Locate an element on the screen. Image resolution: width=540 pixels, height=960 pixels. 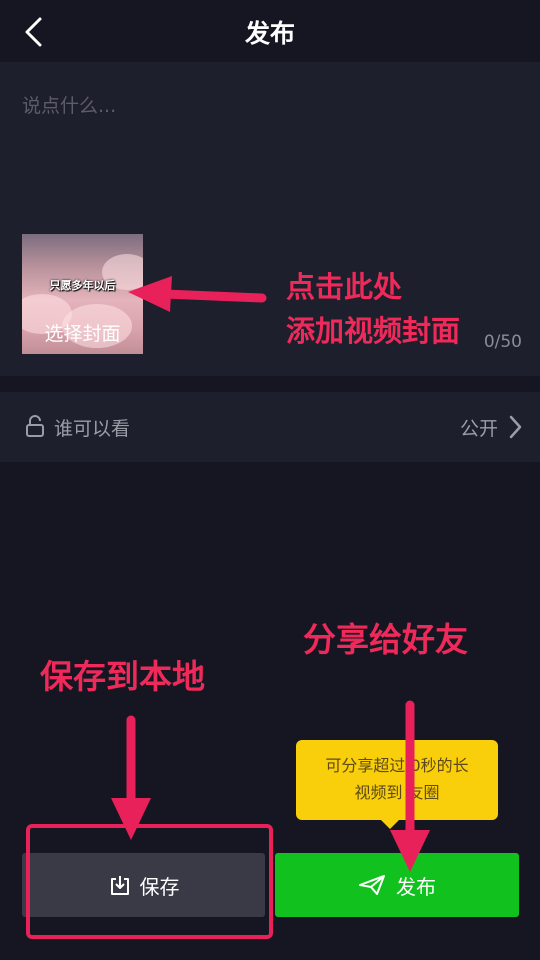
arrow-to-save is located at coordinates (131, 777).